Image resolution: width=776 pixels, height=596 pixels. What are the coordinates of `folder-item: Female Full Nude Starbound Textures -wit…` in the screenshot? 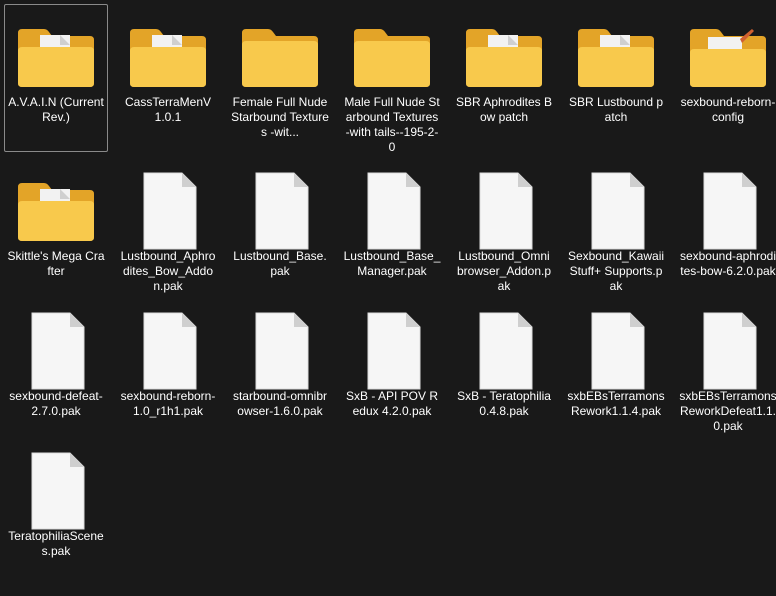 It's located at (280, 78).